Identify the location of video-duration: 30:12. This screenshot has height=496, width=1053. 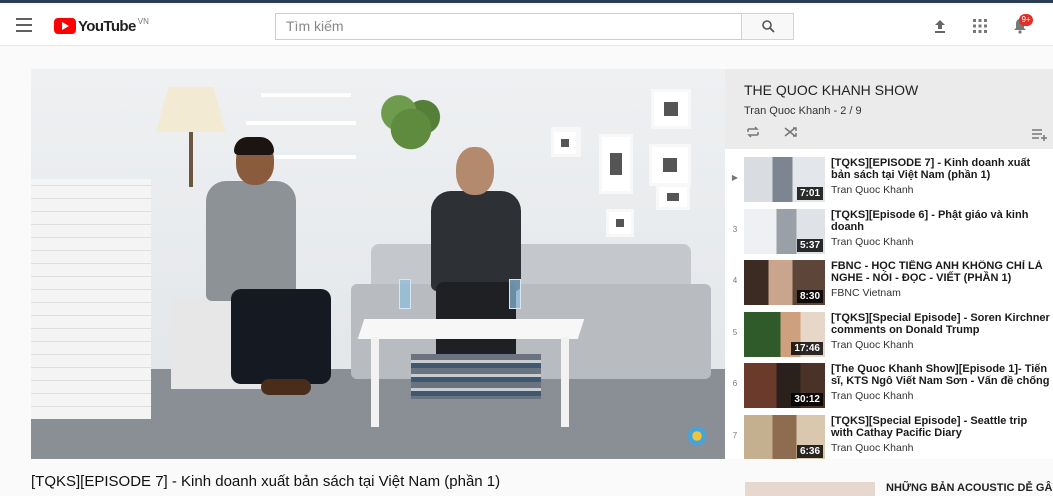
(807, 399).